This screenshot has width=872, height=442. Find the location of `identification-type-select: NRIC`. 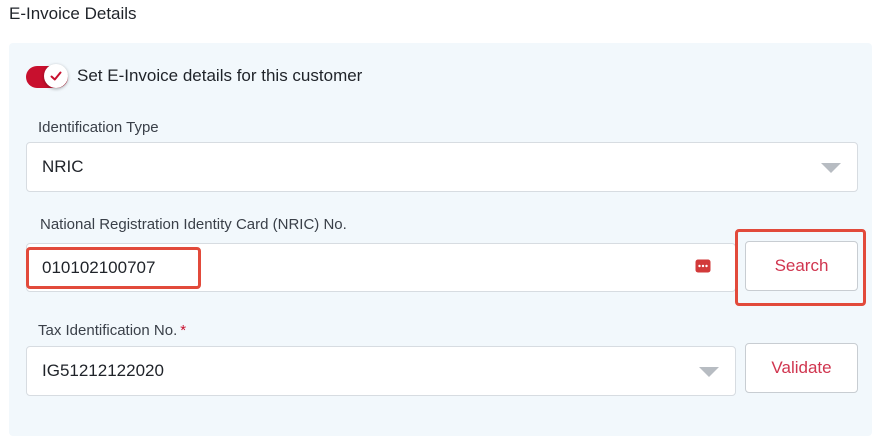

identification-type-select: NRIC is located at coordinates (442, 167).